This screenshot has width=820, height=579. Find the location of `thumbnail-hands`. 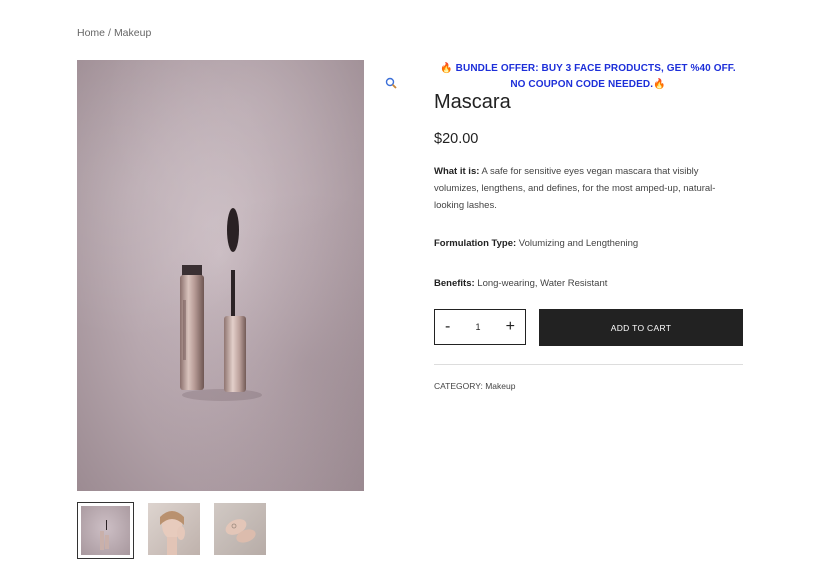

thumbnail-hands is located at coordinates (240, 529).